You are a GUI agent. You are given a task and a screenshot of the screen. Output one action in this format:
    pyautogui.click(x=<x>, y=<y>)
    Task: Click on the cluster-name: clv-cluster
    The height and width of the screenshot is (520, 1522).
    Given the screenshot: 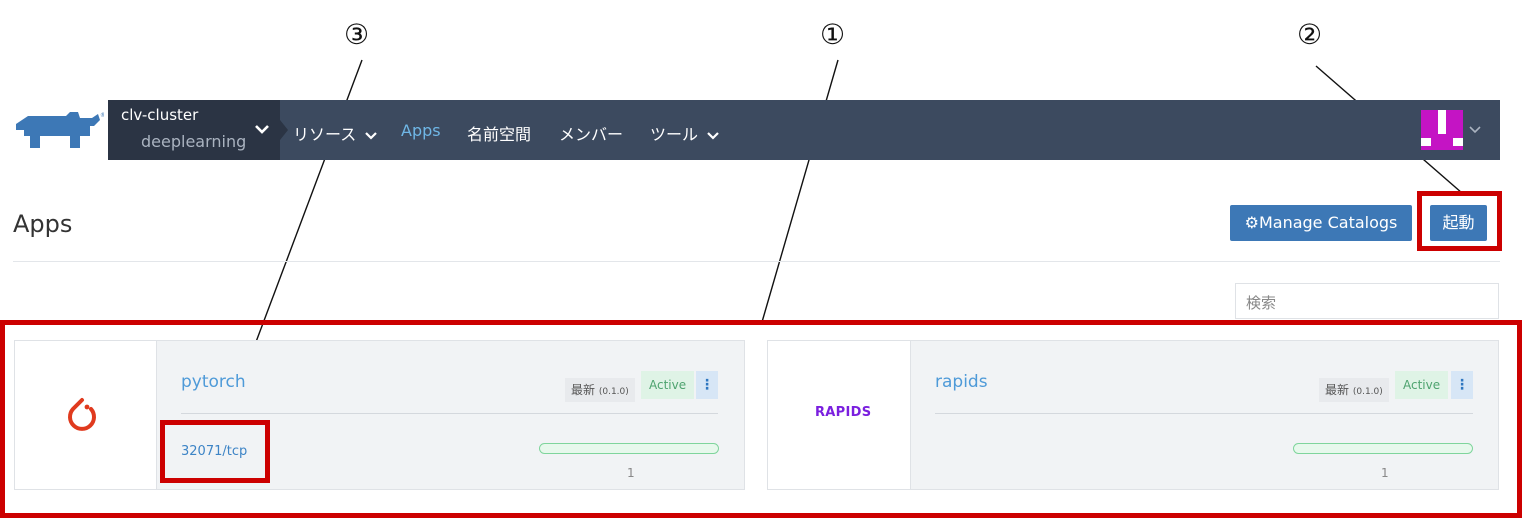 What is the action you would take?
    pyautogui.click(x=160, y=115)
    